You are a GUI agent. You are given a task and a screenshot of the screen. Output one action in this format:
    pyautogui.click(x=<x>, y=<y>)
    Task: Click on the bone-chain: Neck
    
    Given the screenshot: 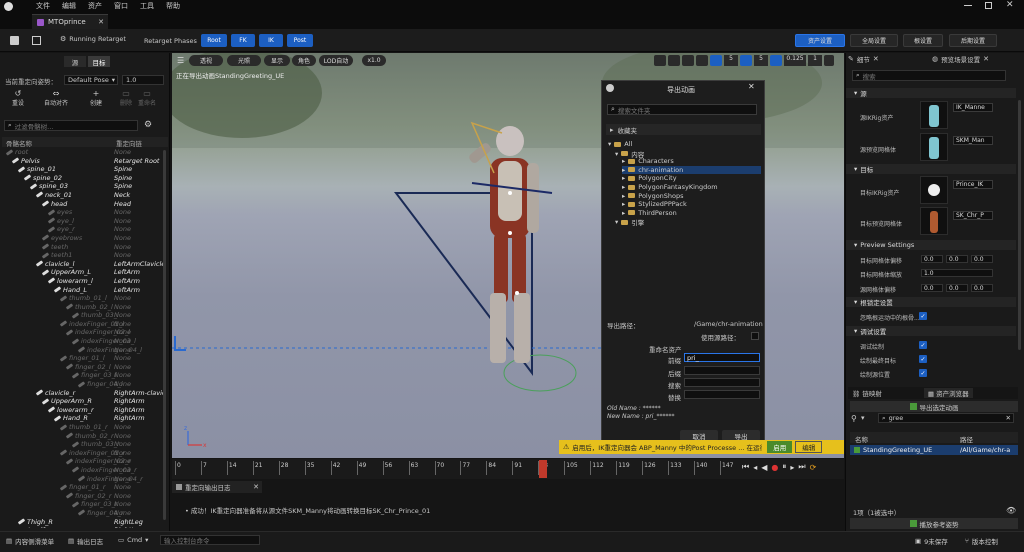 What is the action you would take?
    pyautogui.click(x=140, y=195)
    